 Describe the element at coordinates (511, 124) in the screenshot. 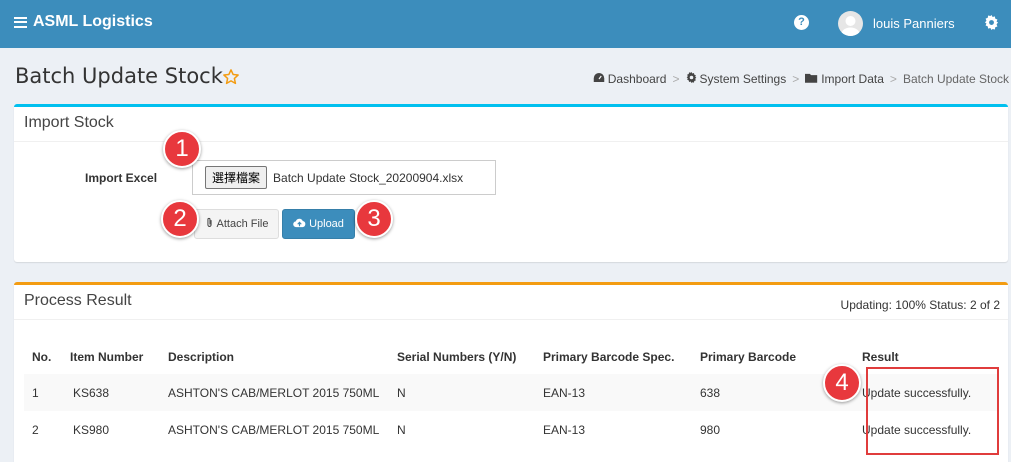

I see `import-stock-title: Import Stock` at that location.